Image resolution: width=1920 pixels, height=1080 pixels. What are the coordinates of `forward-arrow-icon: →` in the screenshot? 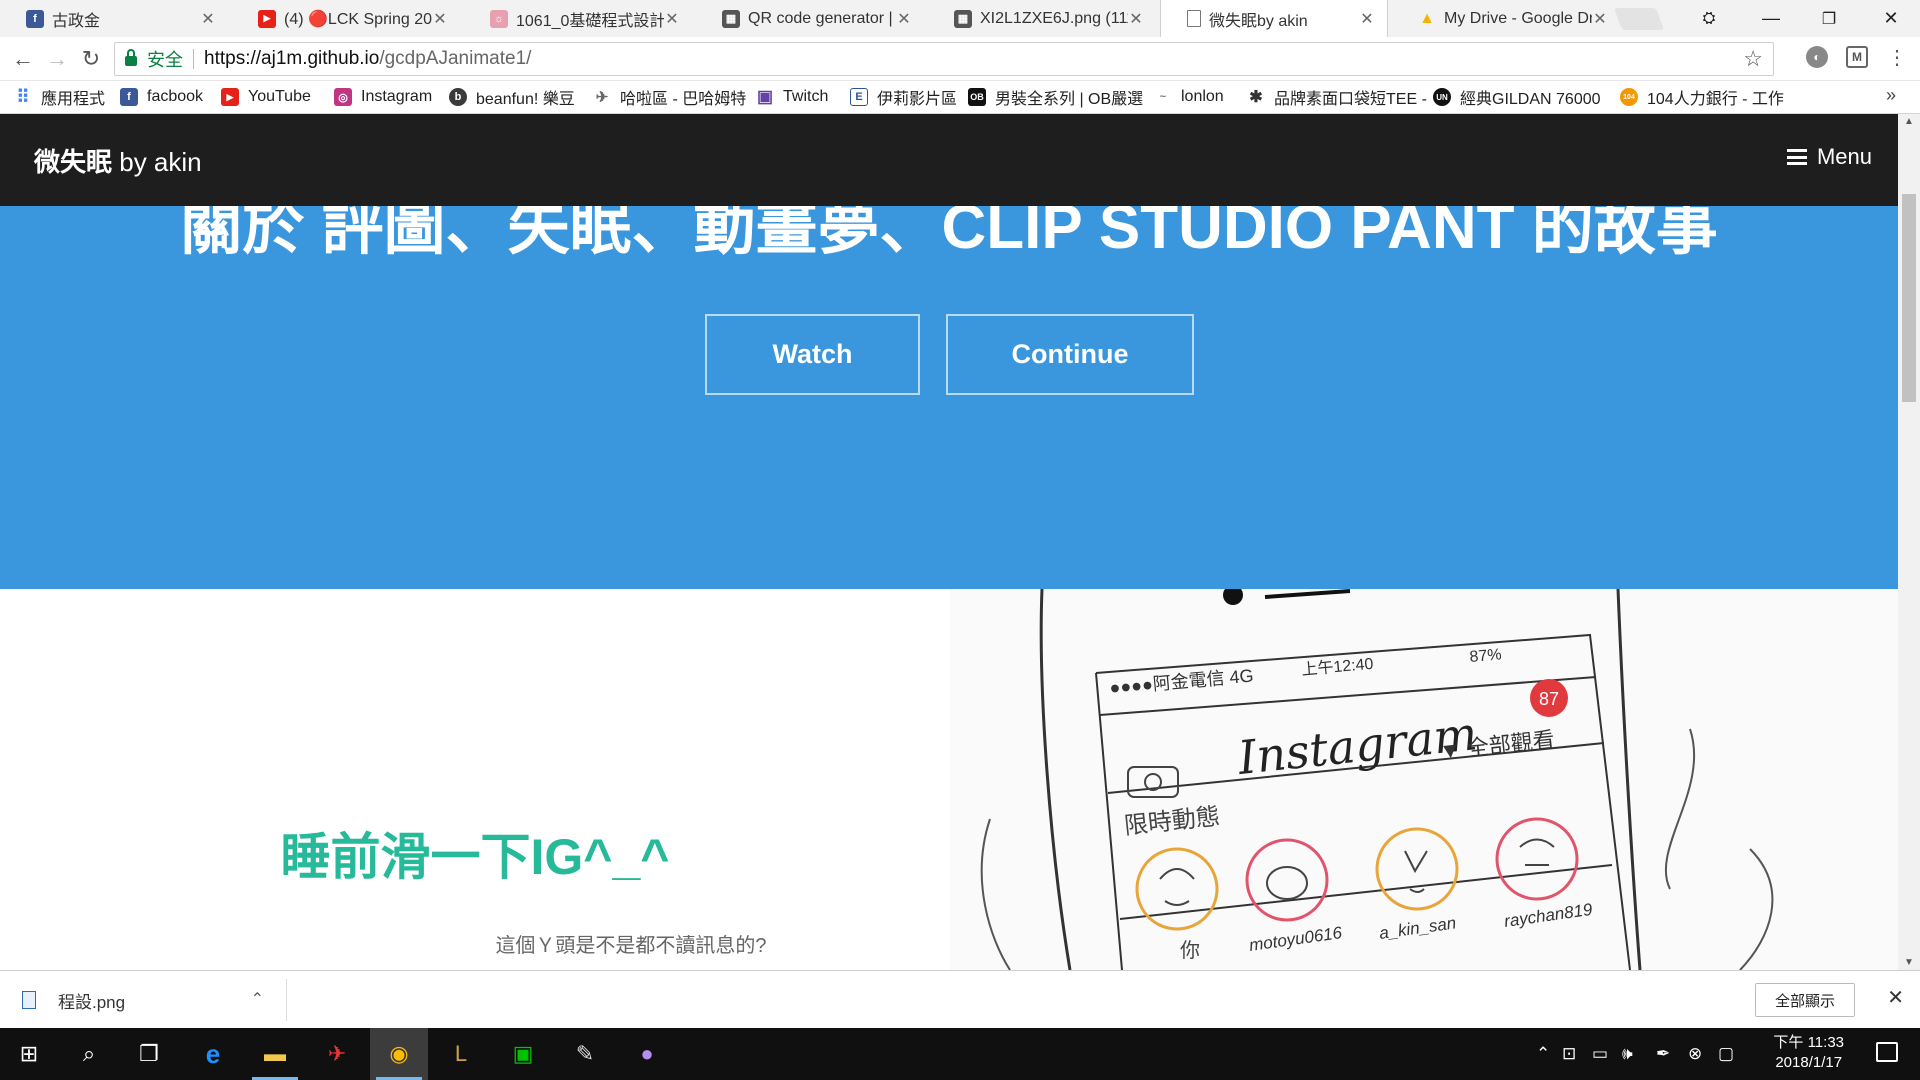 It's located at (57, 59).